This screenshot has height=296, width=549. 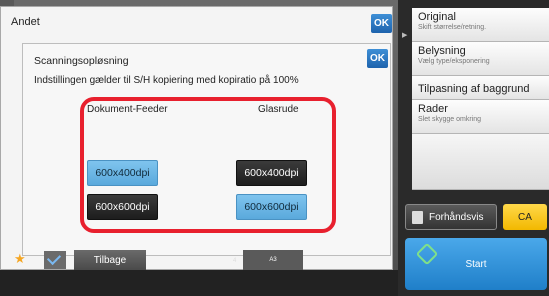 I want to click on right-item-empty, so click(x=480, y=162).